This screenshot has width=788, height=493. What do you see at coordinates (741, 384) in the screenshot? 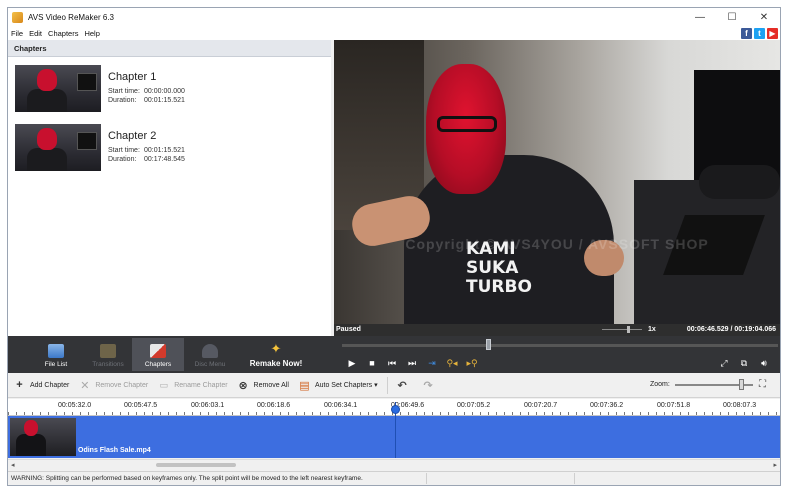
I see `zoom-slider-knob` at bounding box center [741, 384].